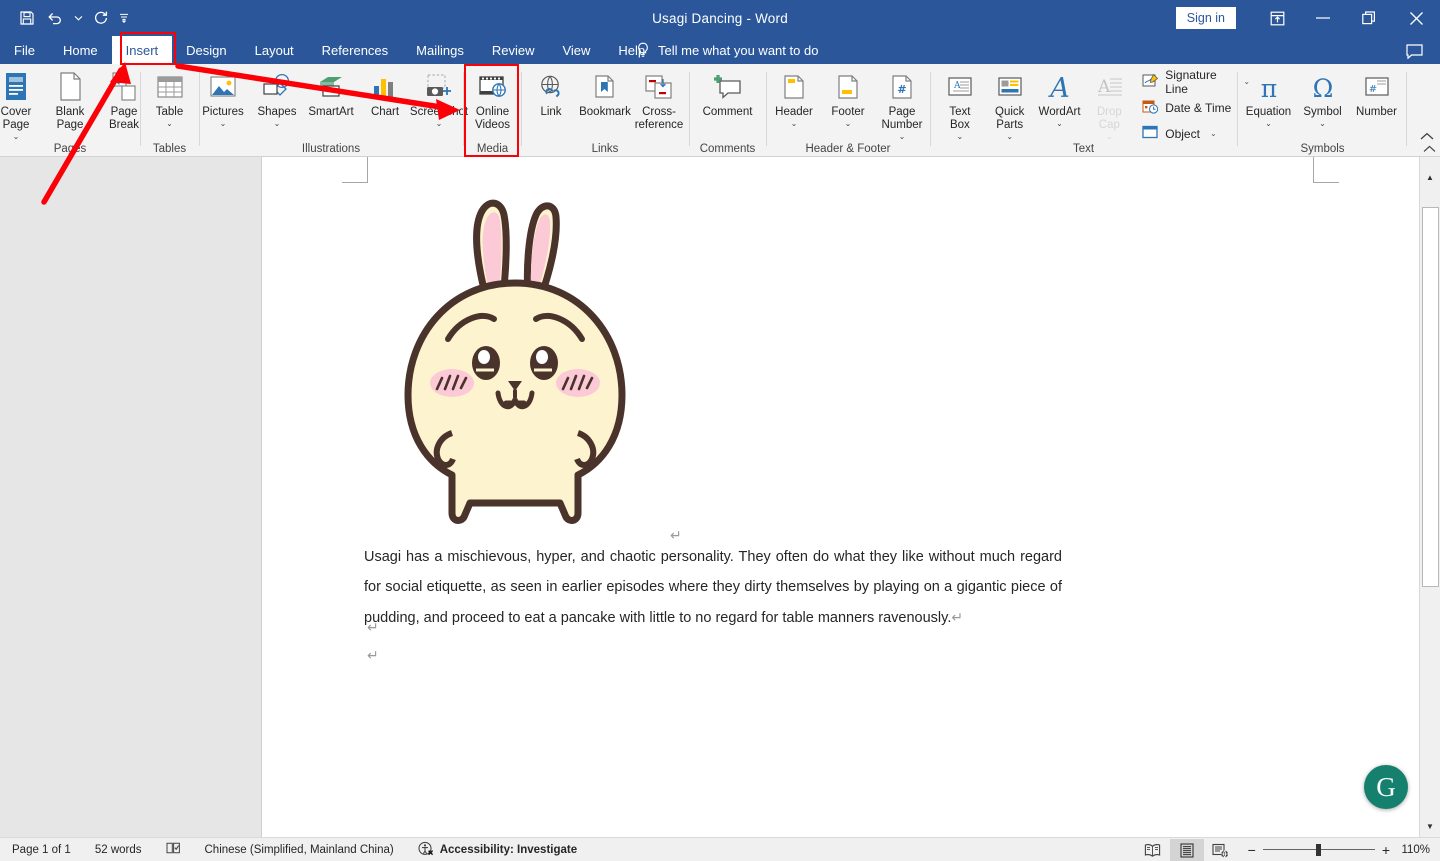 This screenshot has height=861, width=1440. I want to click on text-box-button: A Text Box ⌄, so click(960, 102).